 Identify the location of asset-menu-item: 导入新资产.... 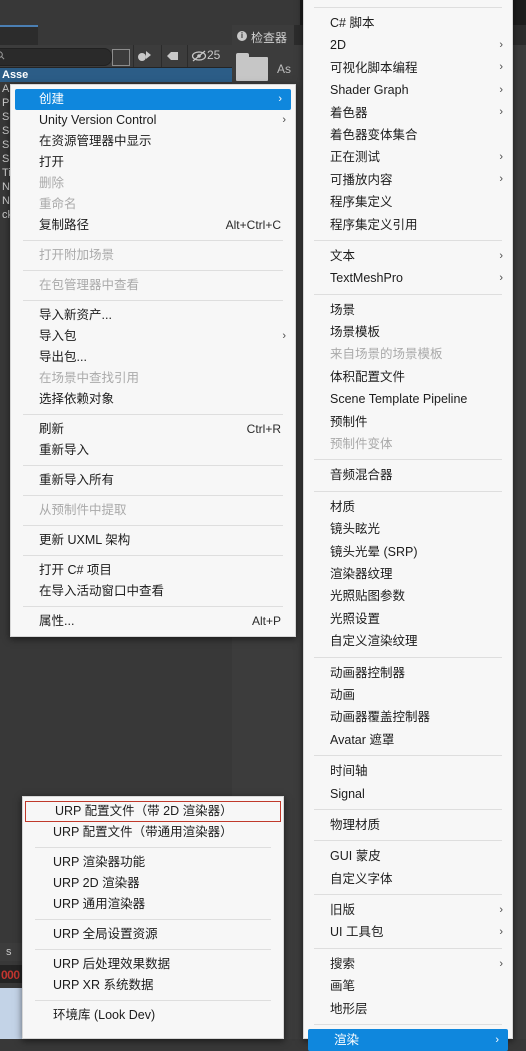
(153, 315).